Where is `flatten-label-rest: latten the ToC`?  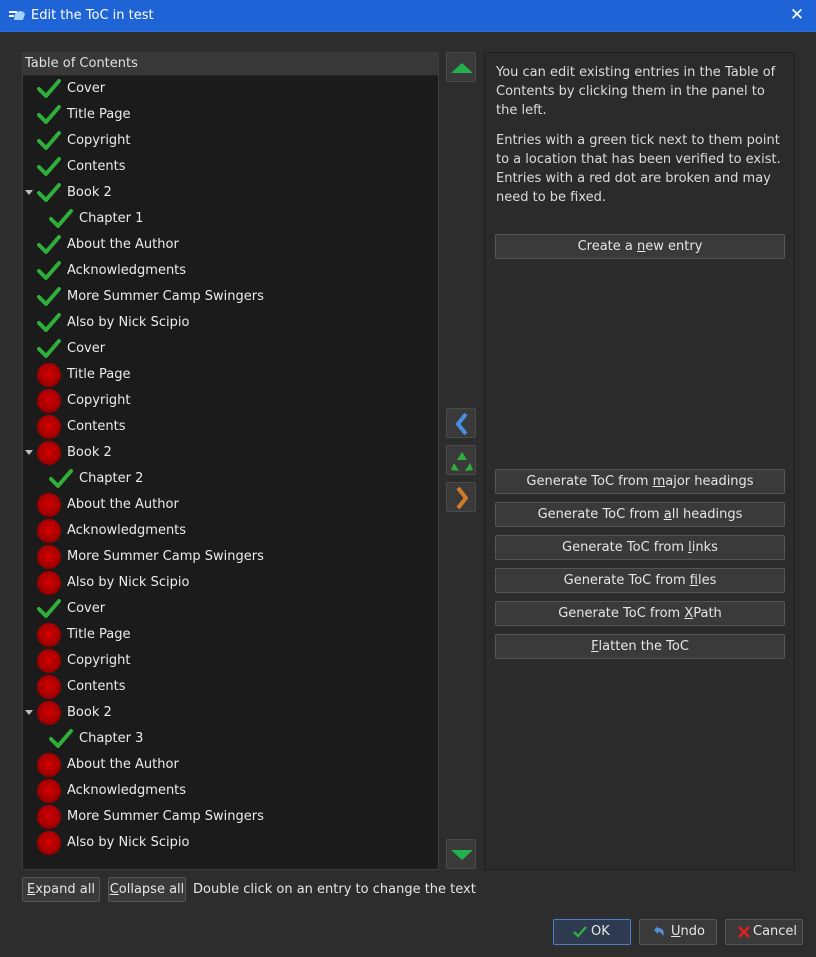 flatten-label-rest: latten the ToC is located at coordinates (643, 646).